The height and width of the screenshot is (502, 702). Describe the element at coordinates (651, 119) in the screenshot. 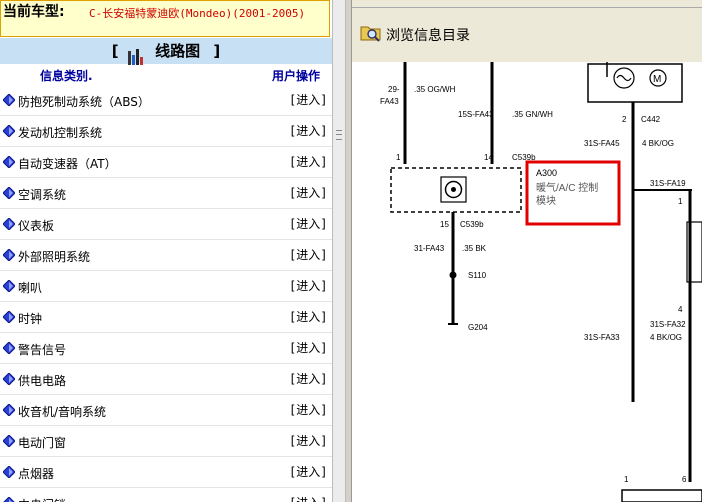

I see `connector-label: C442` at that location.